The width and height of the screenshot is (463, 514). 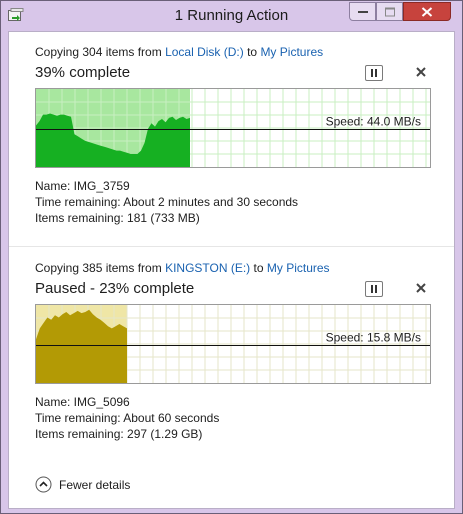 I want to click on pause-button, so click(x=374, y=73).